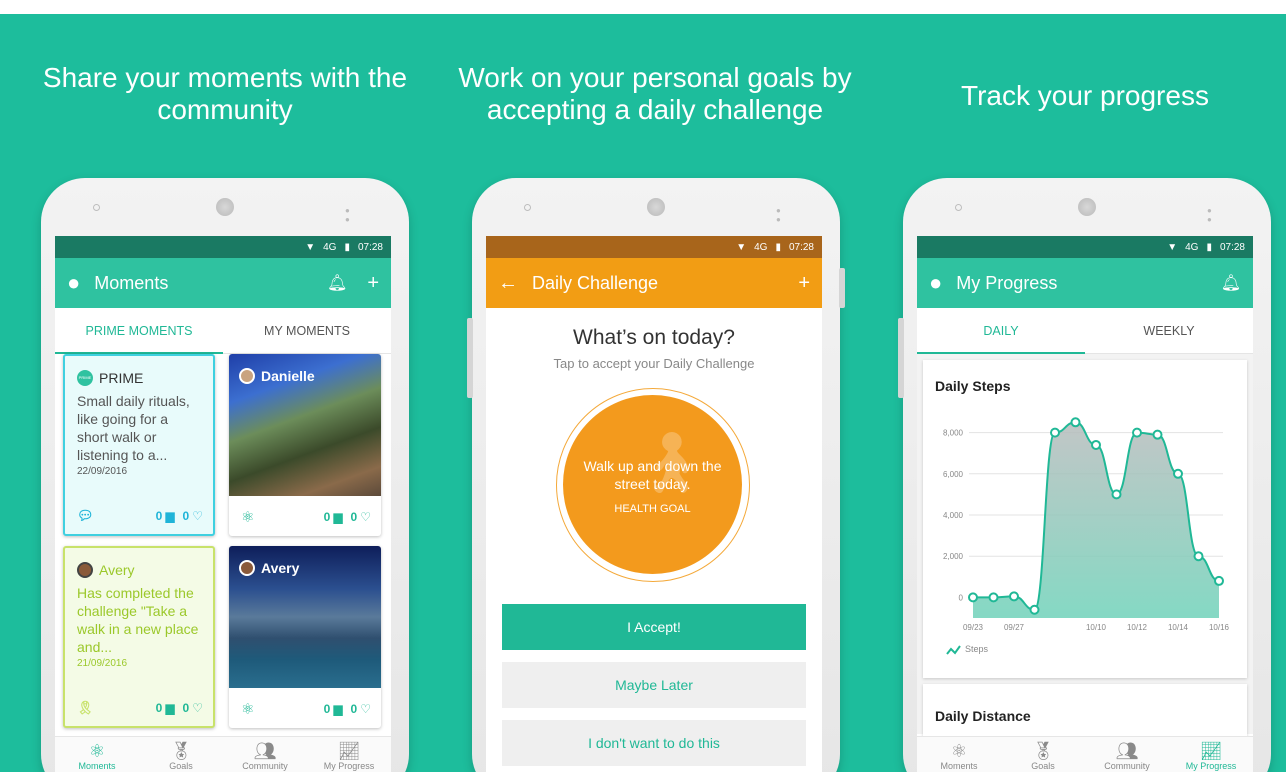 The width and height of the screenshot is (1286, 772). I want to click on speaker, so click(225, 207).